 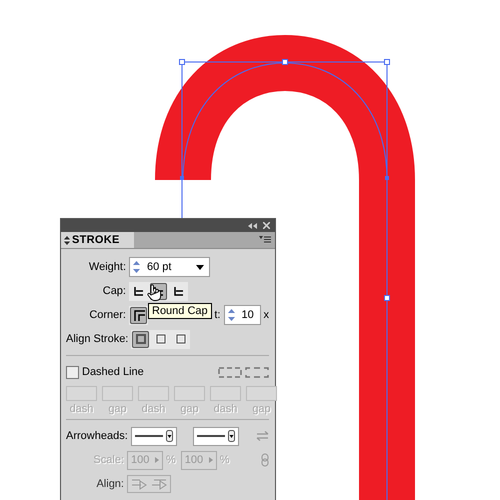 I want to click on start-arrowhead-dropdown, so click(x=153, y=436).